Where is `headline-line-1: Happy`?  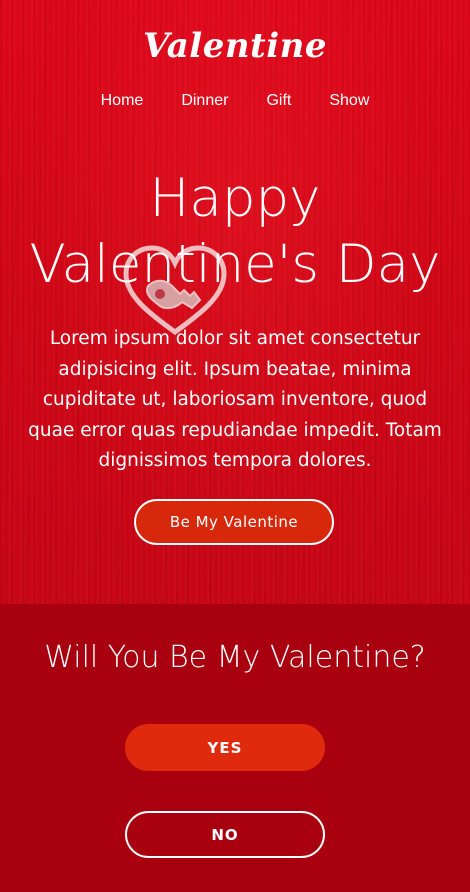 headline-line-1: Happy is located at coordinates (235, 198).